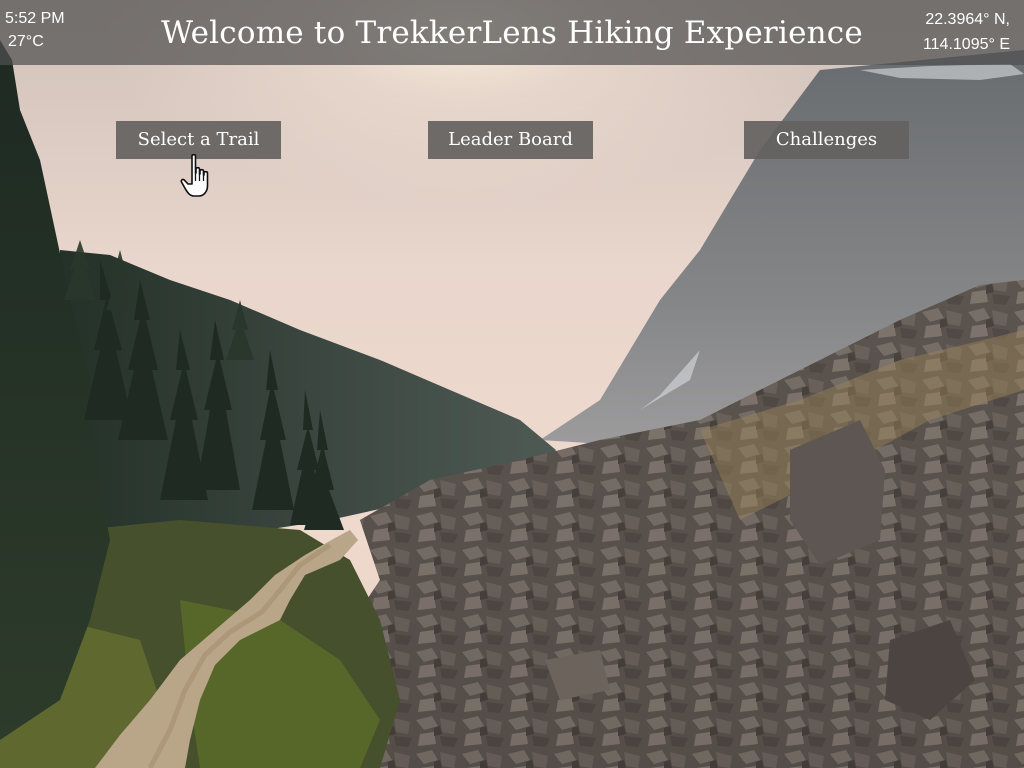 The width and height of the screenshot is (1024, 768). I want to click on page-title: Welcome to TrekkerLens Hiking Experience, so click(512, 33).